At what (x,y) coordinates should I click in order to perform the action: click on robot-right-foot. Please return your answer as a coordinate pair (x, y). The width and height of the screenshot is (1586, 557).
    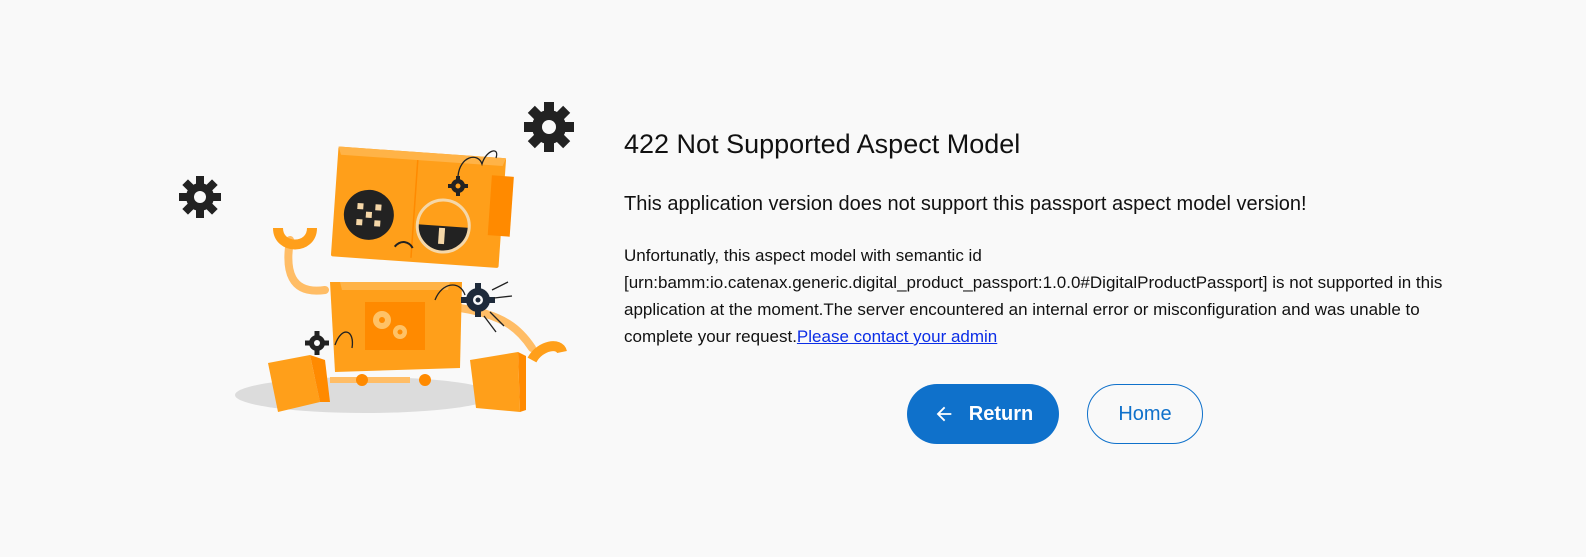
    Looking at the image, I should click on (498, 382).